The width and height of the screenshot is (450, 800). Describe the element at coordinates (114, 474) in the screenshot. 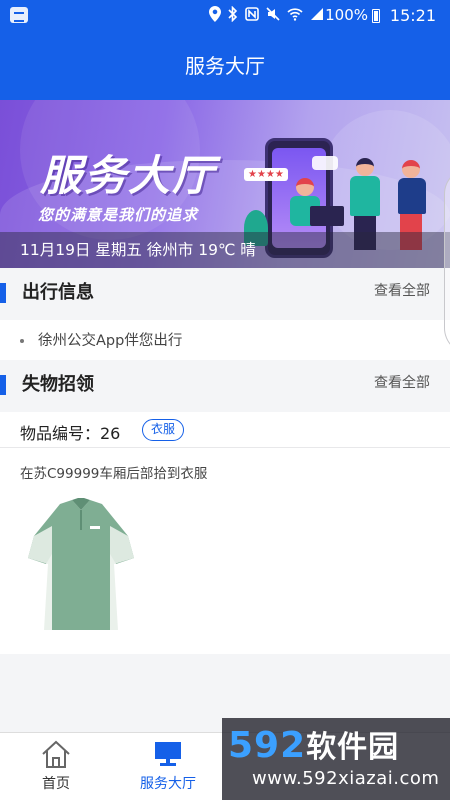

I see `item-description: 在苏C99999车厢后部拾到衣服` at that location.